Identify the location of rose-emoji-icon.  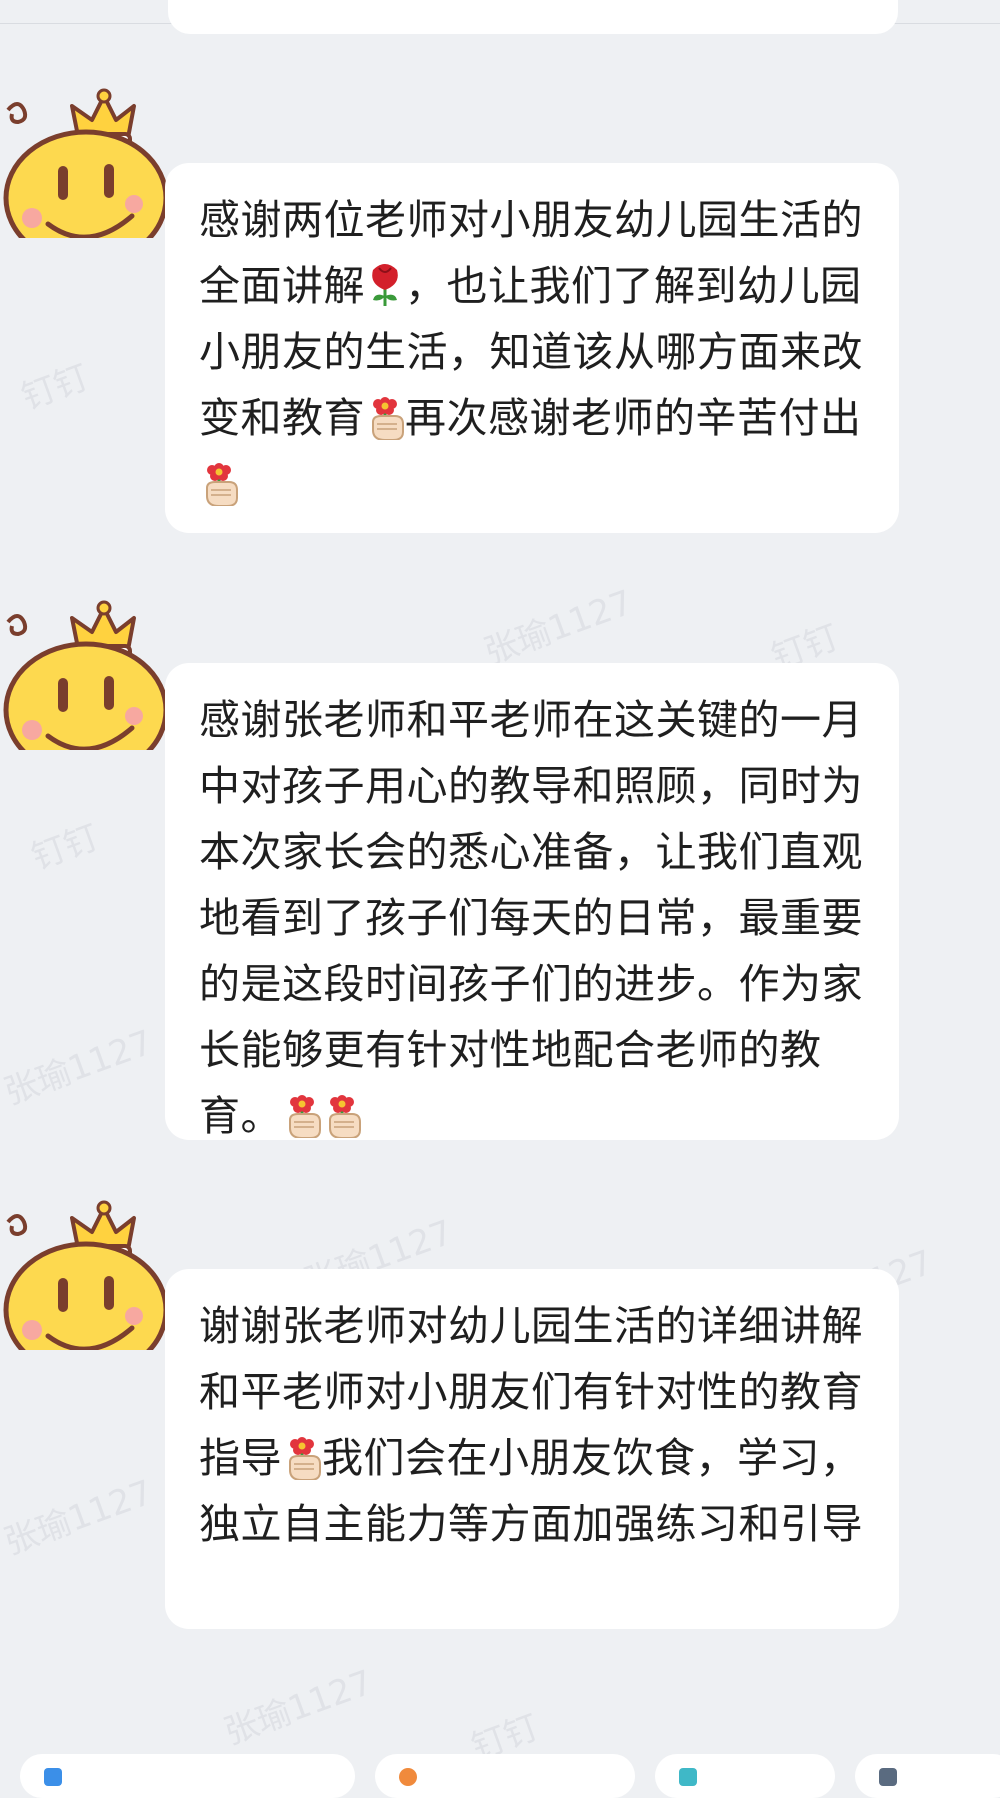
(385, 284).